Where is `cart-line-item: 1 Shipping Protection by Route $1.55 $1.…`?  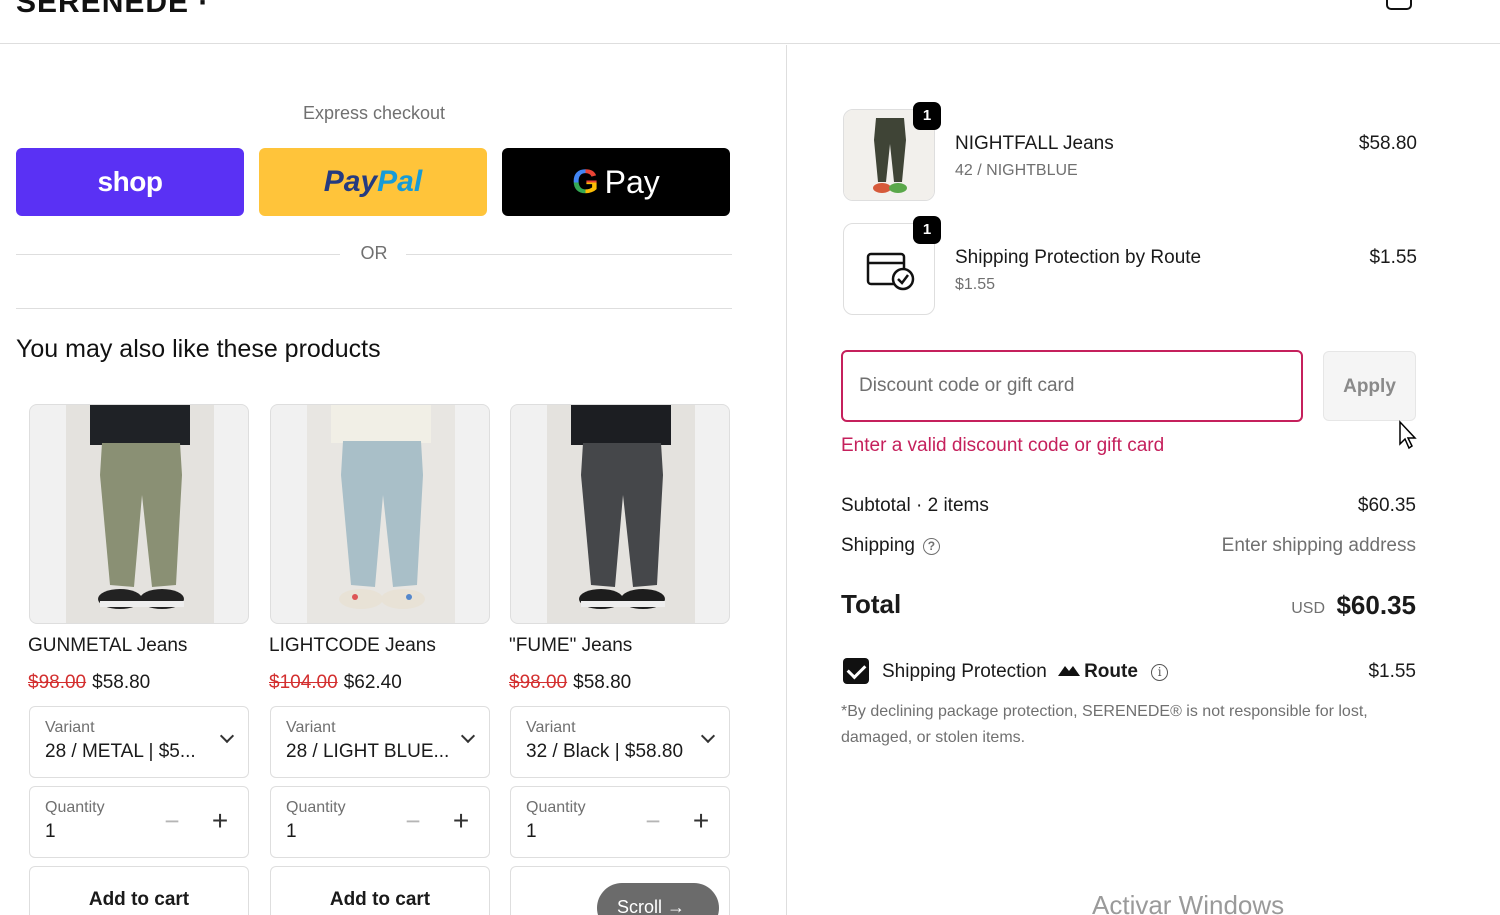
cart-line-item: 1 Shipping Protection by Route $1.55 $1.… is located at coordinates (1130, 265).